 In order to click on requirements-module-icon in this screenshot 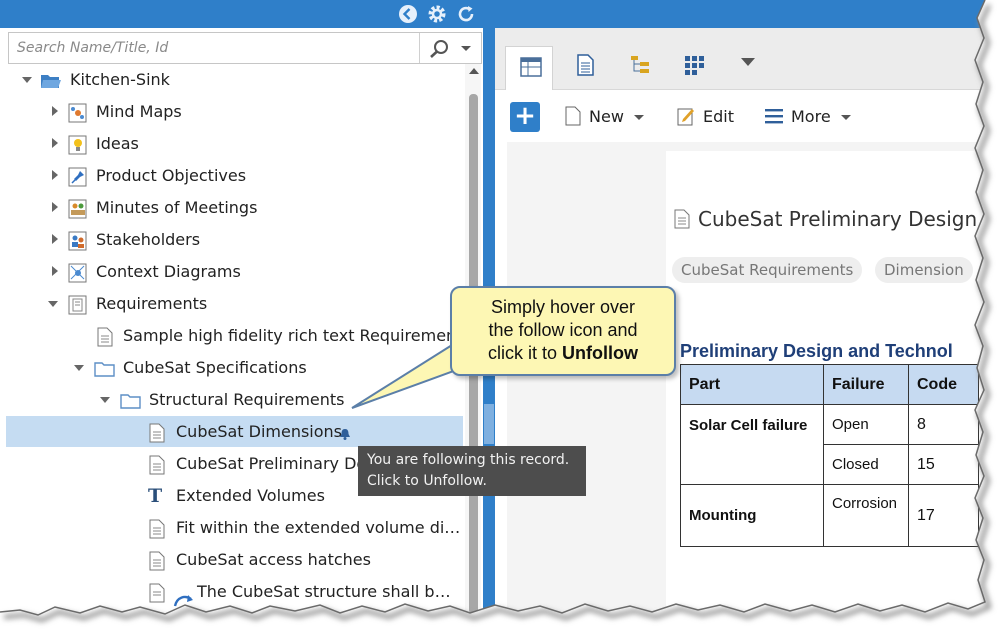, I will do `click(78, 304)`.